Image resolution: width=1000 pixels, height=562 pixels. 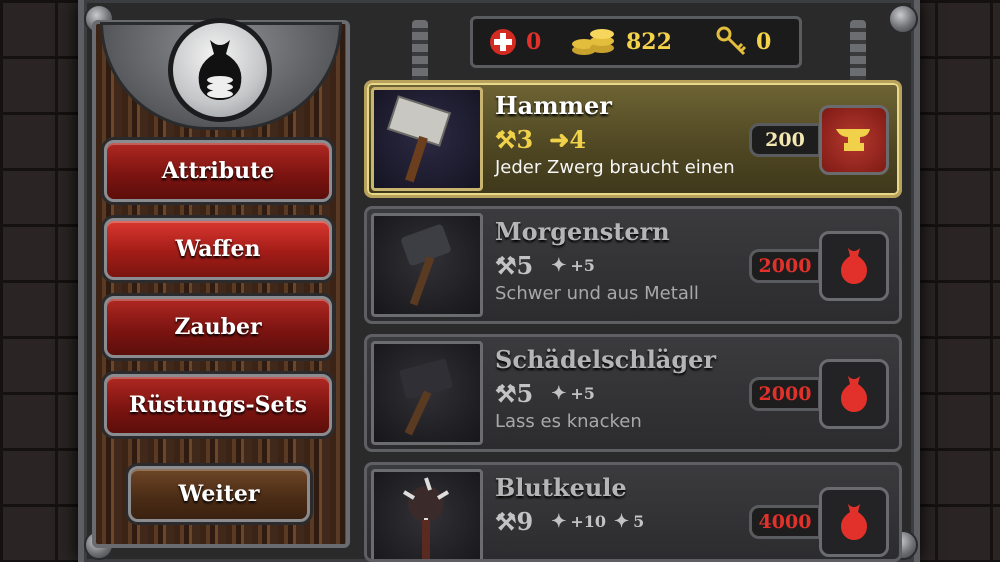 What do you see at coordinates (540, 139) in the screenshot?
I see `weapon-stats: ⚒ 3 ➜ 4` at bounding box center [540, 139].